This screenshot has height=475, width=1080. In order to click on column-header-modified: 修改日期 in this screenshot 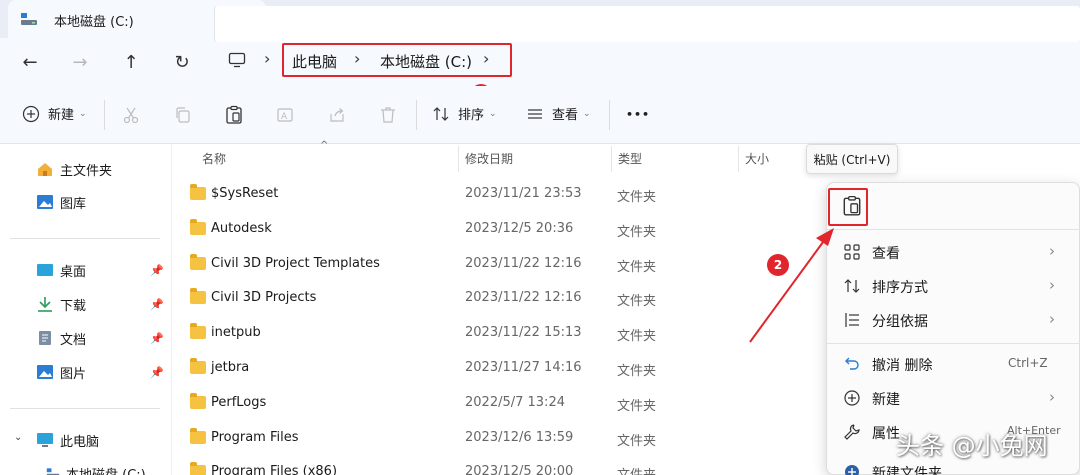, I will do `click(489, 158)`.